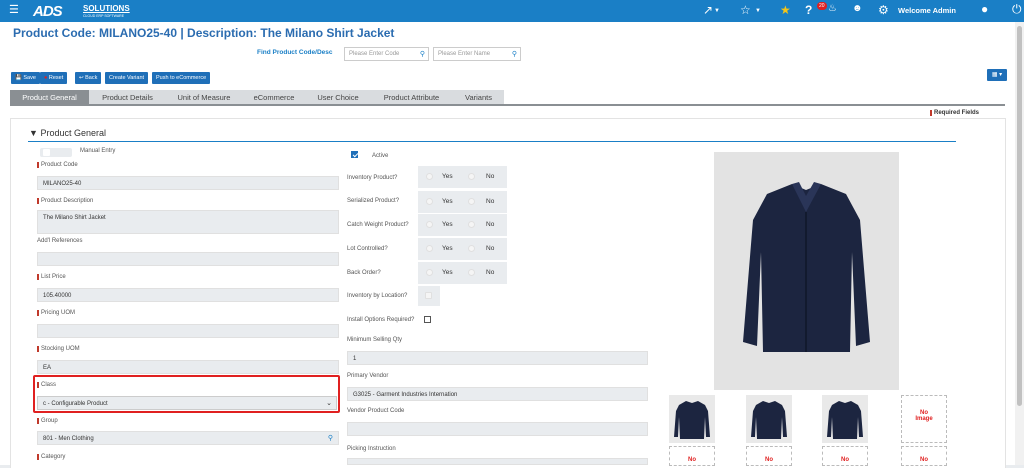 This screenshot has height=468, width=1024. I want to click on users-icon: ☻, so click(857, 8).